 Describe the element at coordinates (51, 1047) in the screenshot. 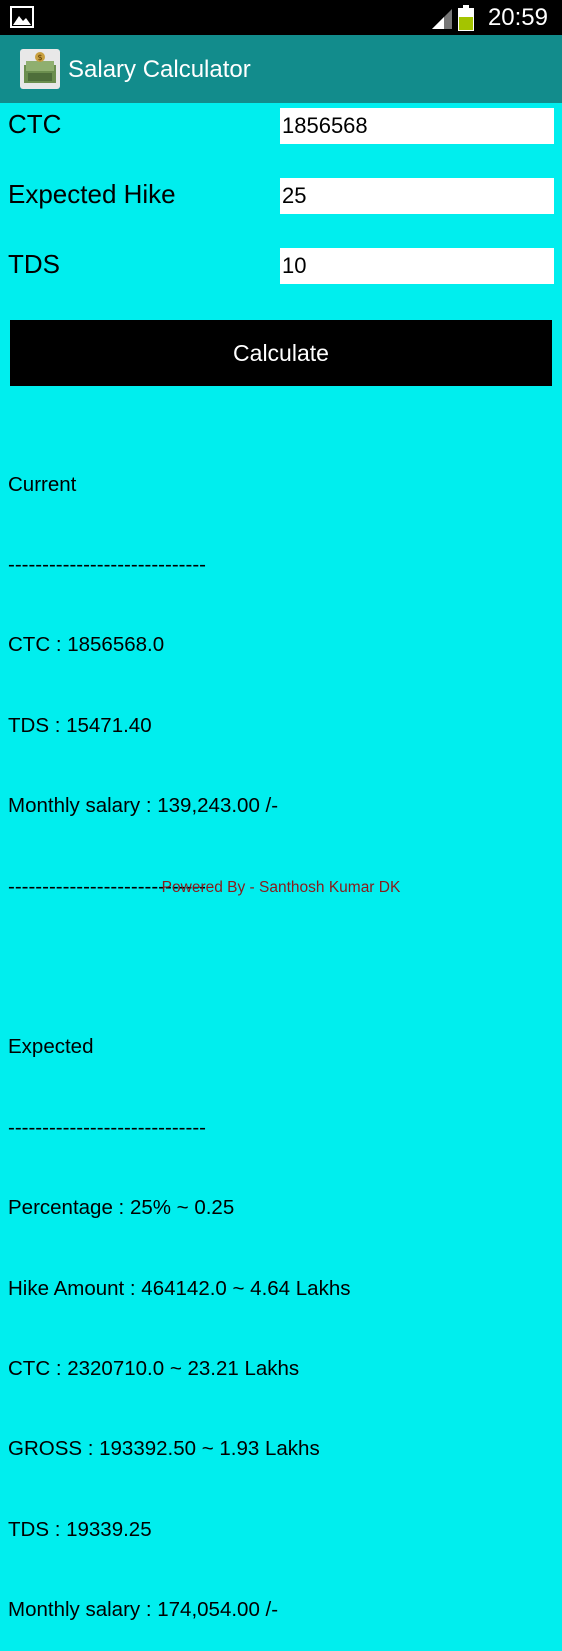

I see `expected-heading: Expected` at that location.